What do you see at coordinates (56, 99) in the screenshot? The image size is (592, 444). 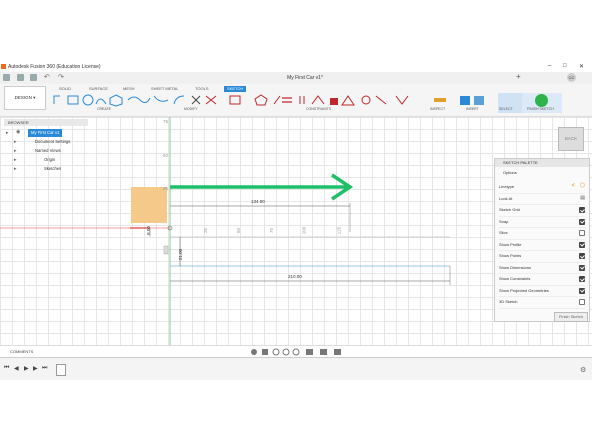 I see `line-icon` at bounding box center [56, 99].